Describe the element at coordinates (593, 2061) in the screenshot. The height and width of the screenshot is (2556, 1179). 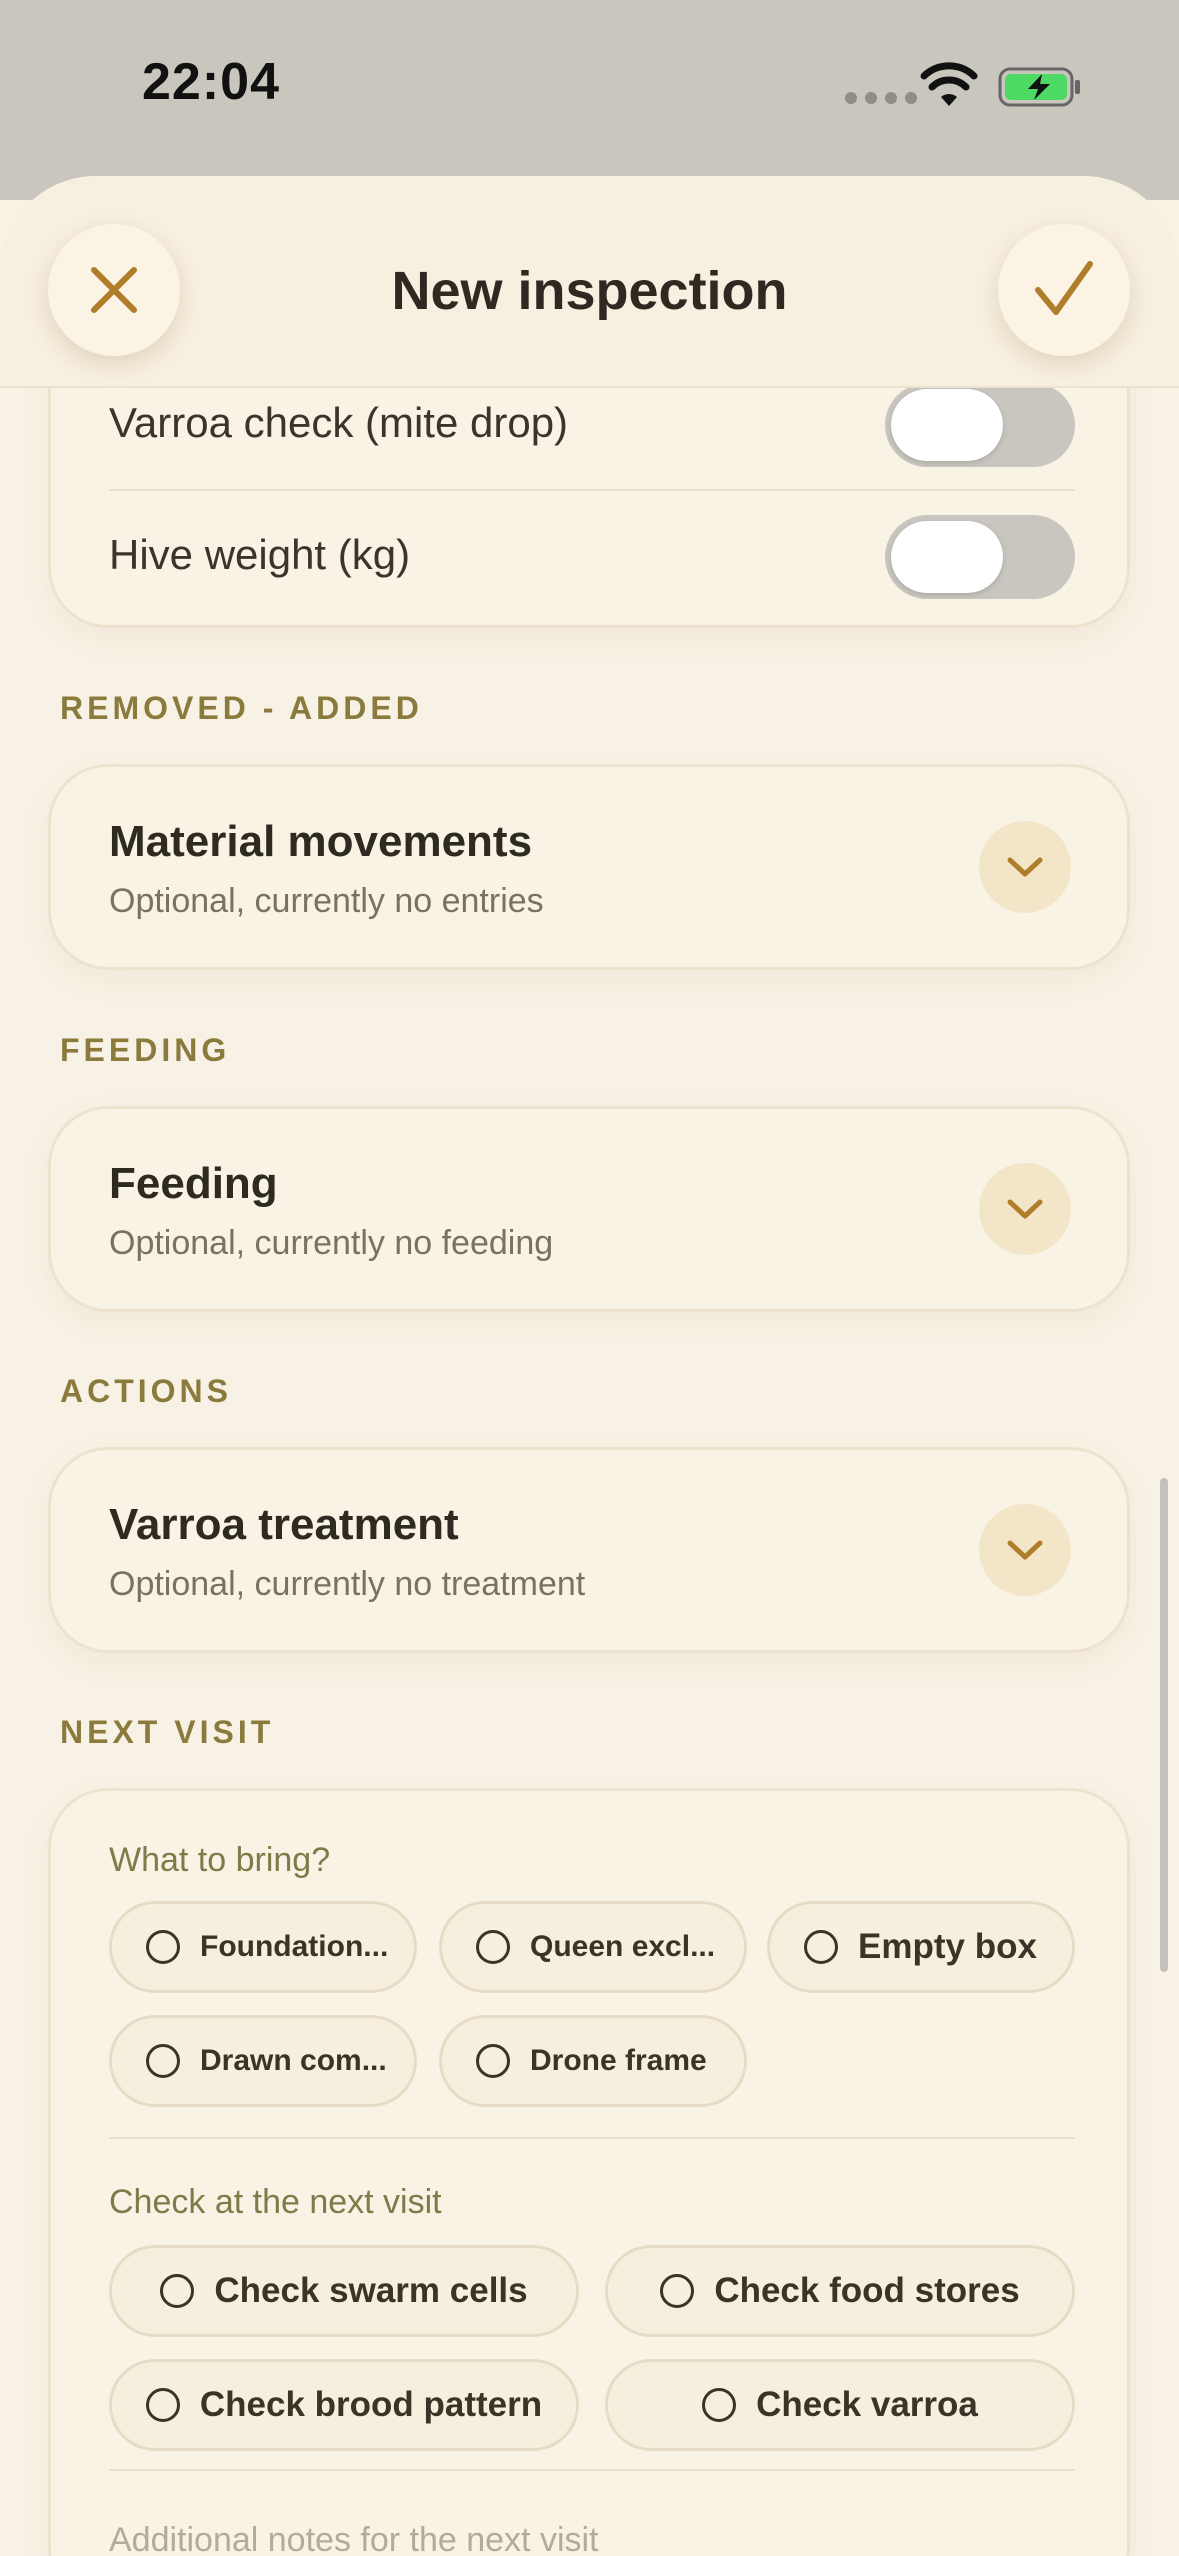
I see `bring-chip-drone-frame: Drone frame` at that location.